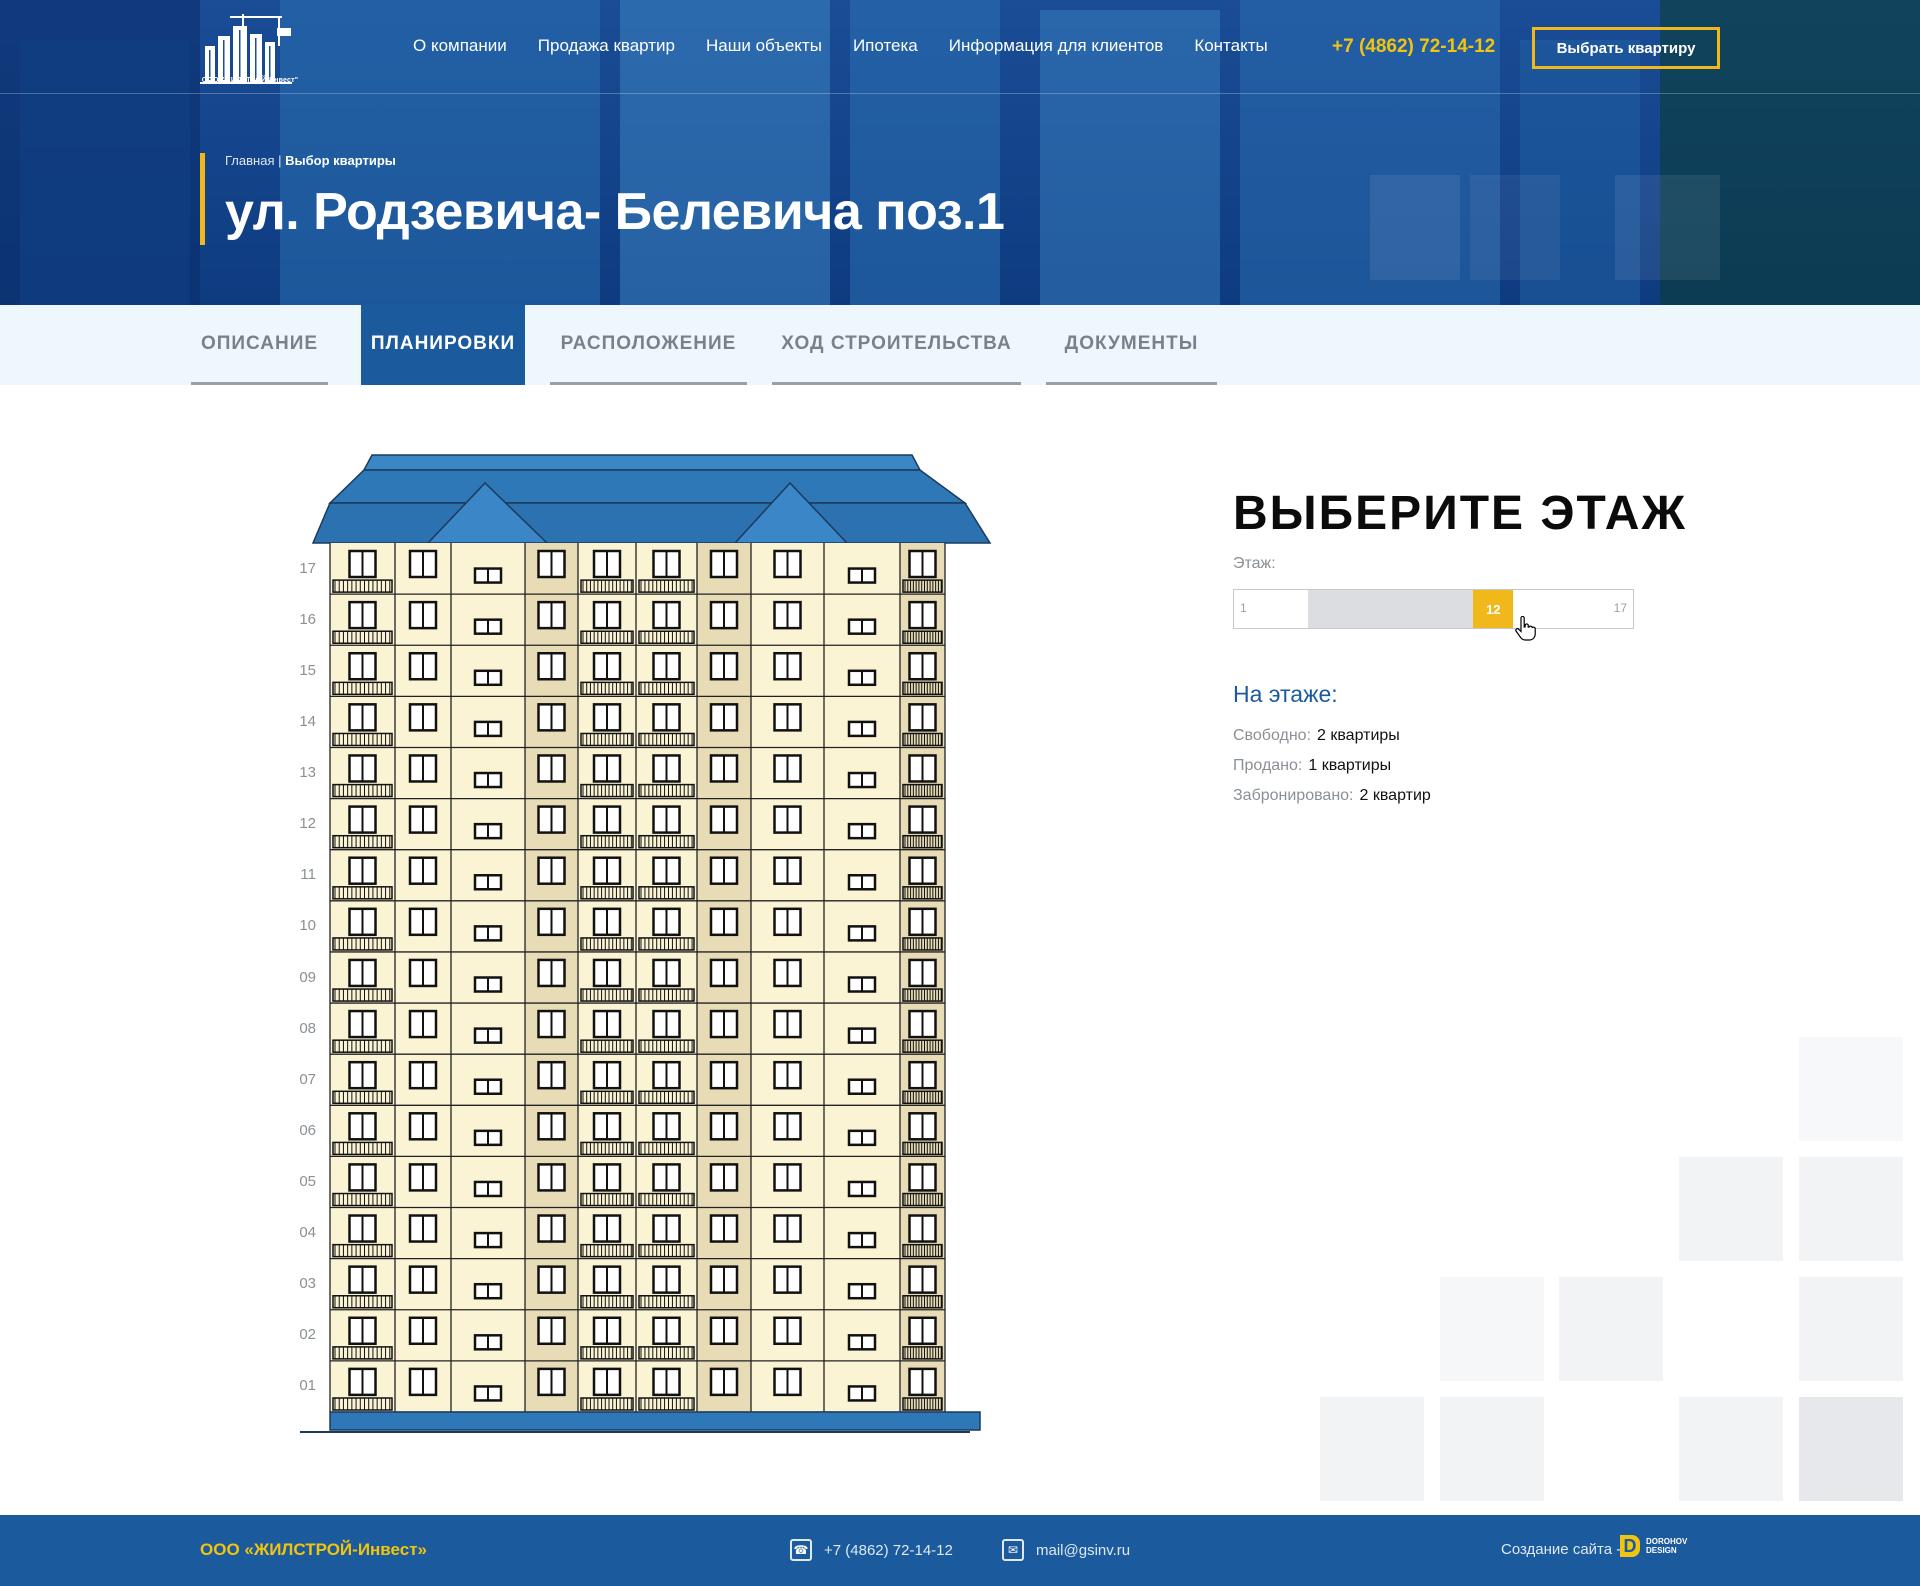  I want to click on floor-label-08: 08, so click(303, 1028).